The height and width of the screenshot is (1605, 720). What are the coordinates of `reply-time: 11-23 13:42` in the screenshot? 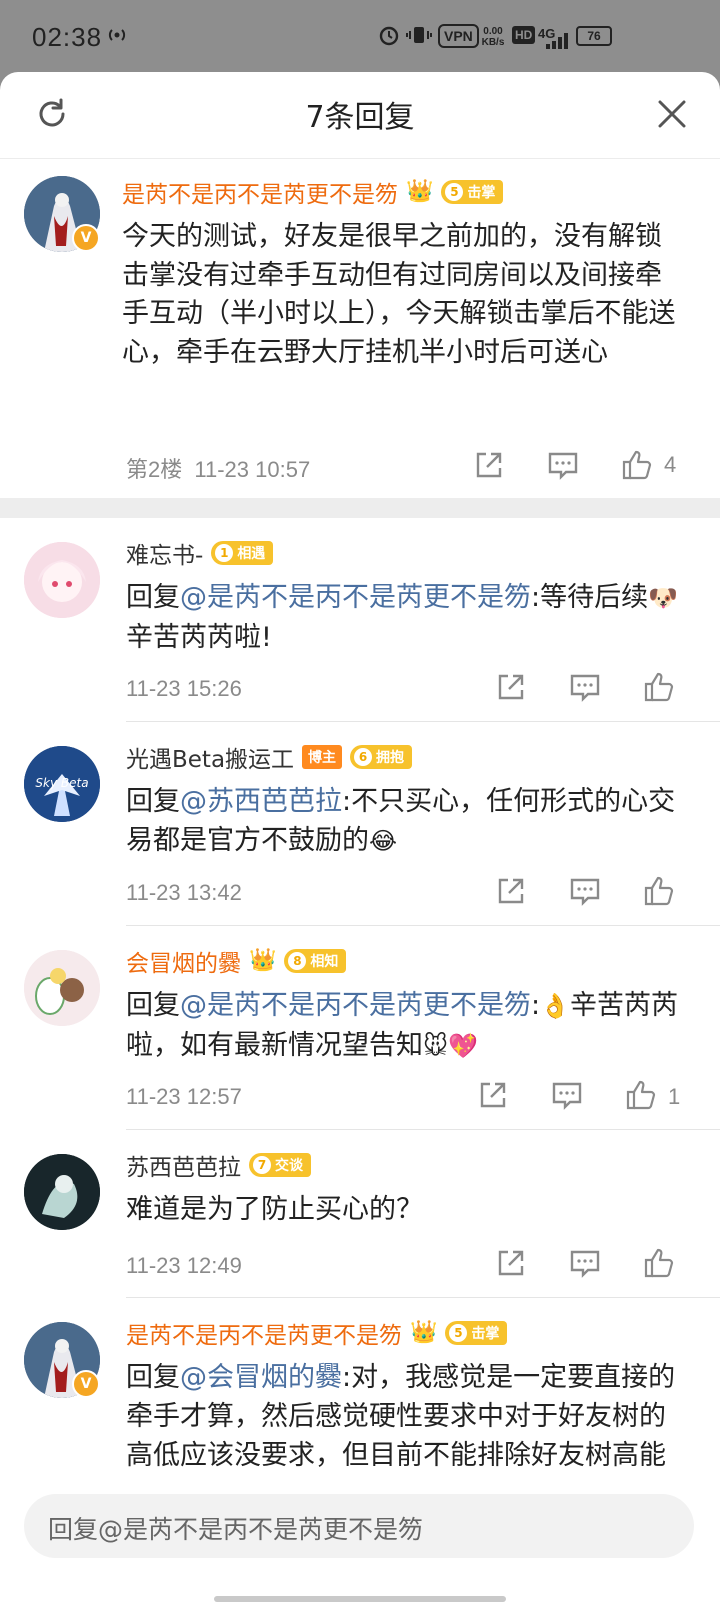 It's located at (184, 892).